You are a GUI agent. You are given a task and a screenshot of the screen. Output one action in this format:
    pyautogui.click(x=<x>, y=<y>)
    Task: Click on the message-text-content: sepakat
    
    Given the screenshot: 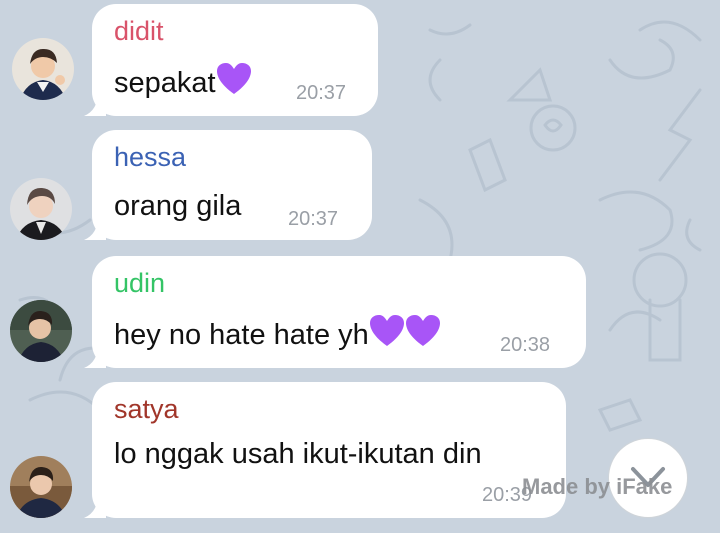 What is the action you would take?
    pyautogui.click(x=165, y=83)
    